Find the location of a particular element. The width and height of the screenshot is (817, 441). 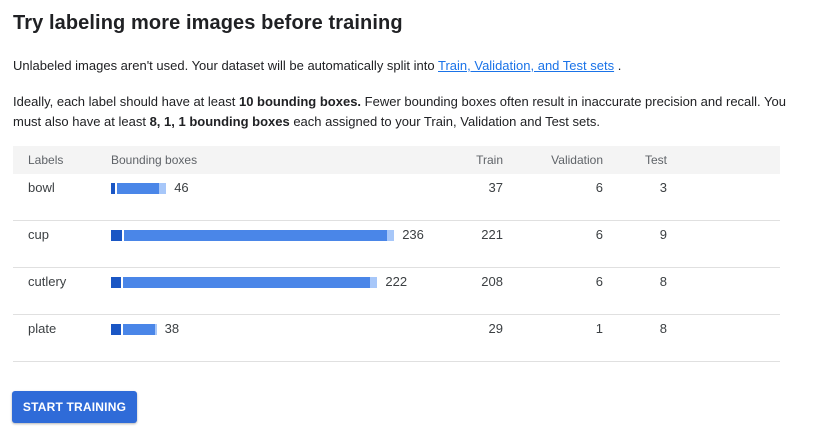

row-label: bowl is located at coordinates (41, 187).